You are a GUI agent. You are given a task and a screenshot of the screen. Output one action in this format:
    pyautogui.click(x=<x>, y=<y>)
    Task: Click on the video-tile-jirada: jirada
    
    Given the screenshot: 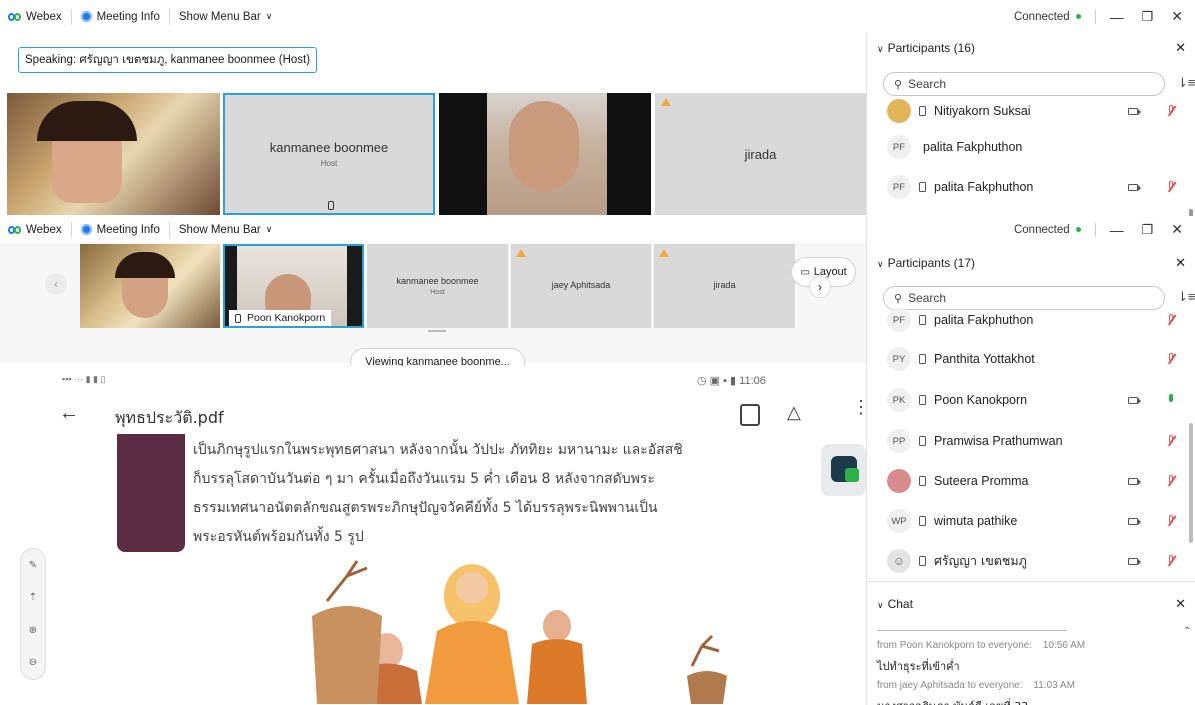 What is the action you would take?
    pyautogui.click(x=760, y=154)
    